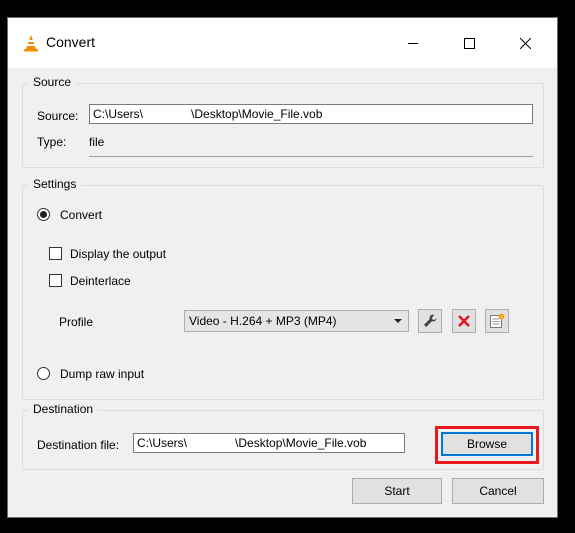  I want to click on new-profile-icon, so click(497, 320).